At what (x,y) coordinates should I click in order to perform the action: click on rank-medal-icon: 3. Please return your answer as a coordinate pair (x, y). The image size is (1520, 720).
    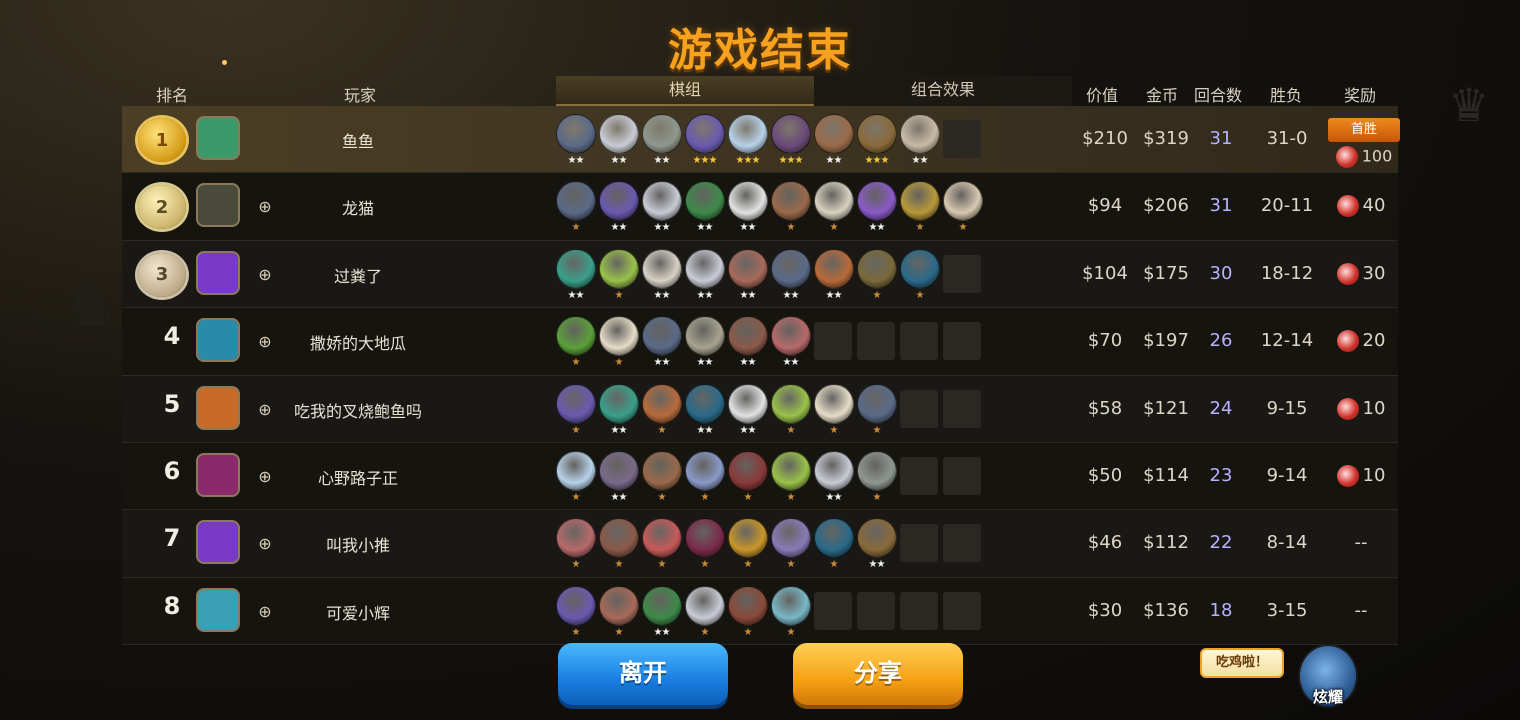
    Looking at the image, I should click on (162, 274).